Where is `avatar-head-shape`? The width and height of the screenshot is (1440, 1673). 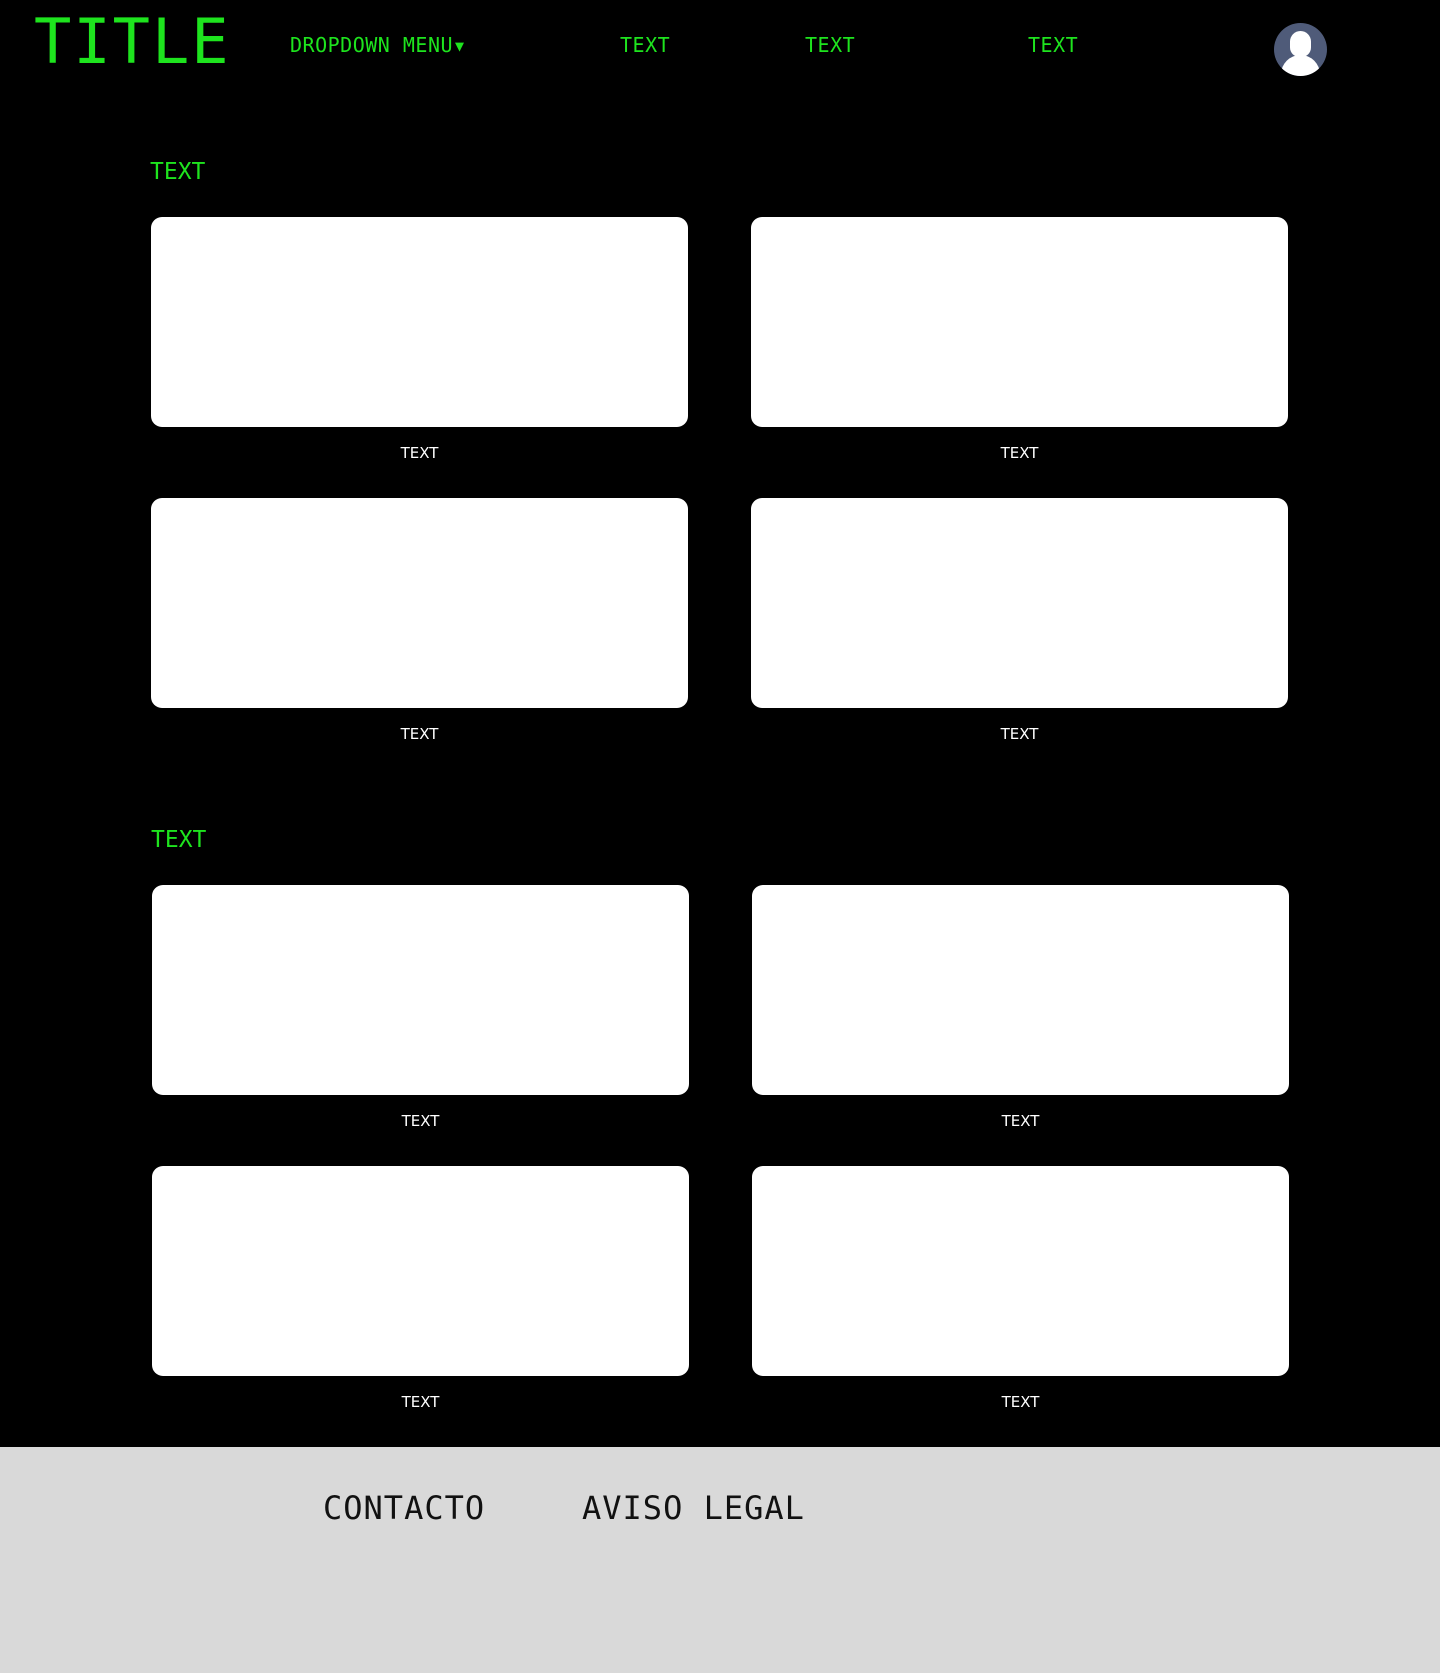 avatar-head-shape is located at coordinates (1300, 44).